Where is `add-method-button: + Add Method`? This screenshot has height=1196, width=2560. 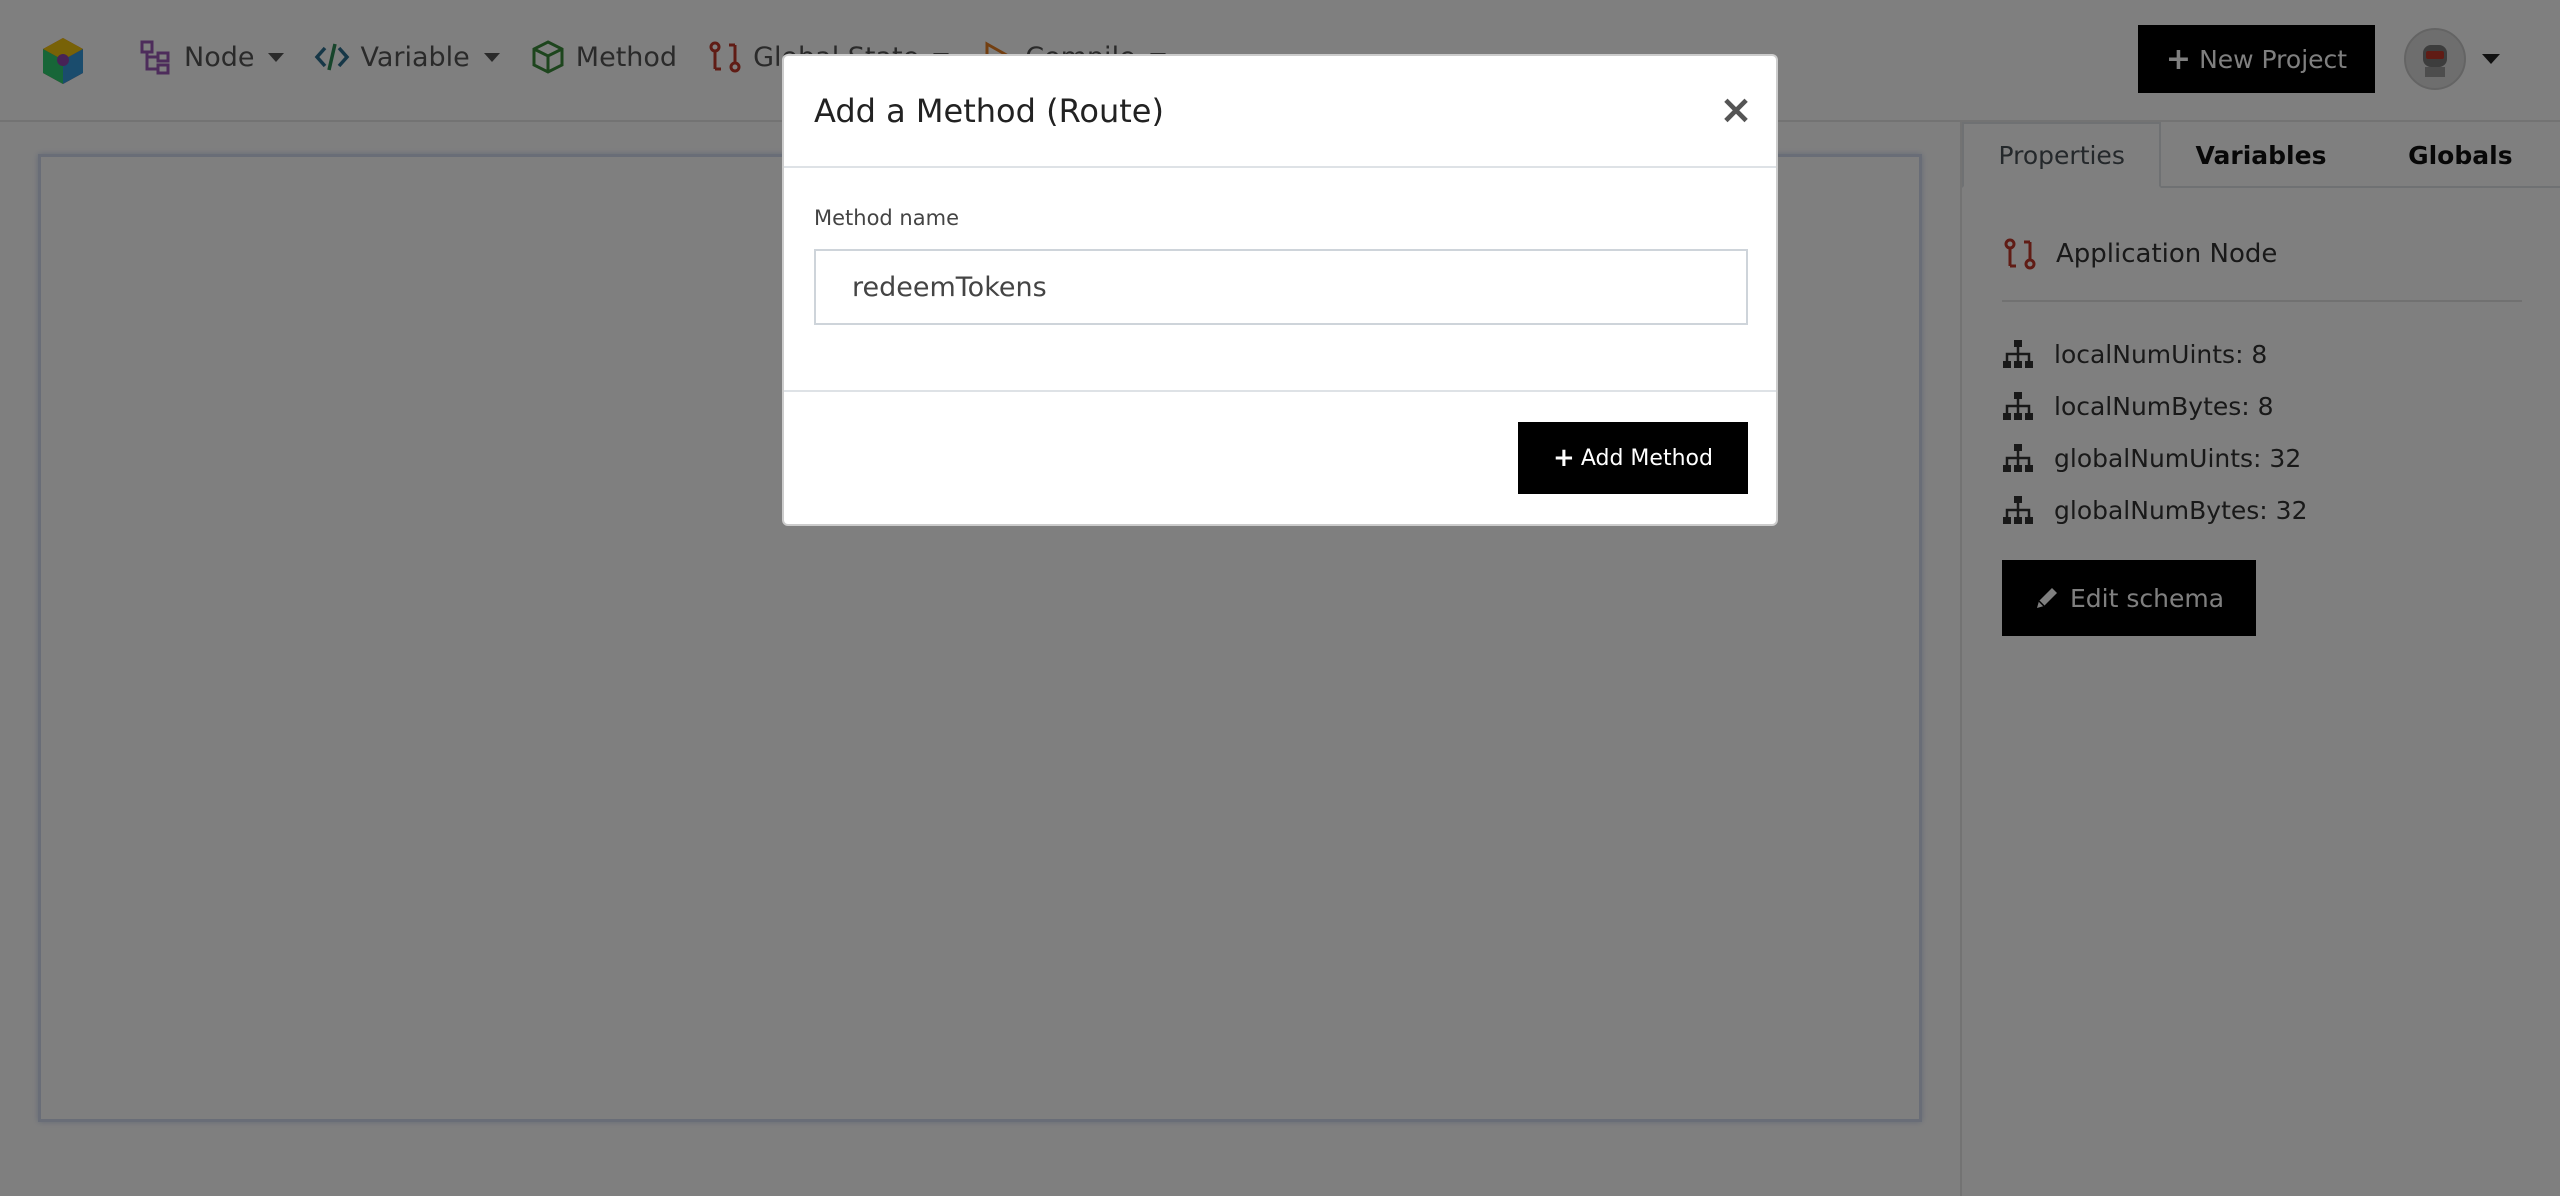 add-method-button: + Add Method is located at coordinates (1633, 458).